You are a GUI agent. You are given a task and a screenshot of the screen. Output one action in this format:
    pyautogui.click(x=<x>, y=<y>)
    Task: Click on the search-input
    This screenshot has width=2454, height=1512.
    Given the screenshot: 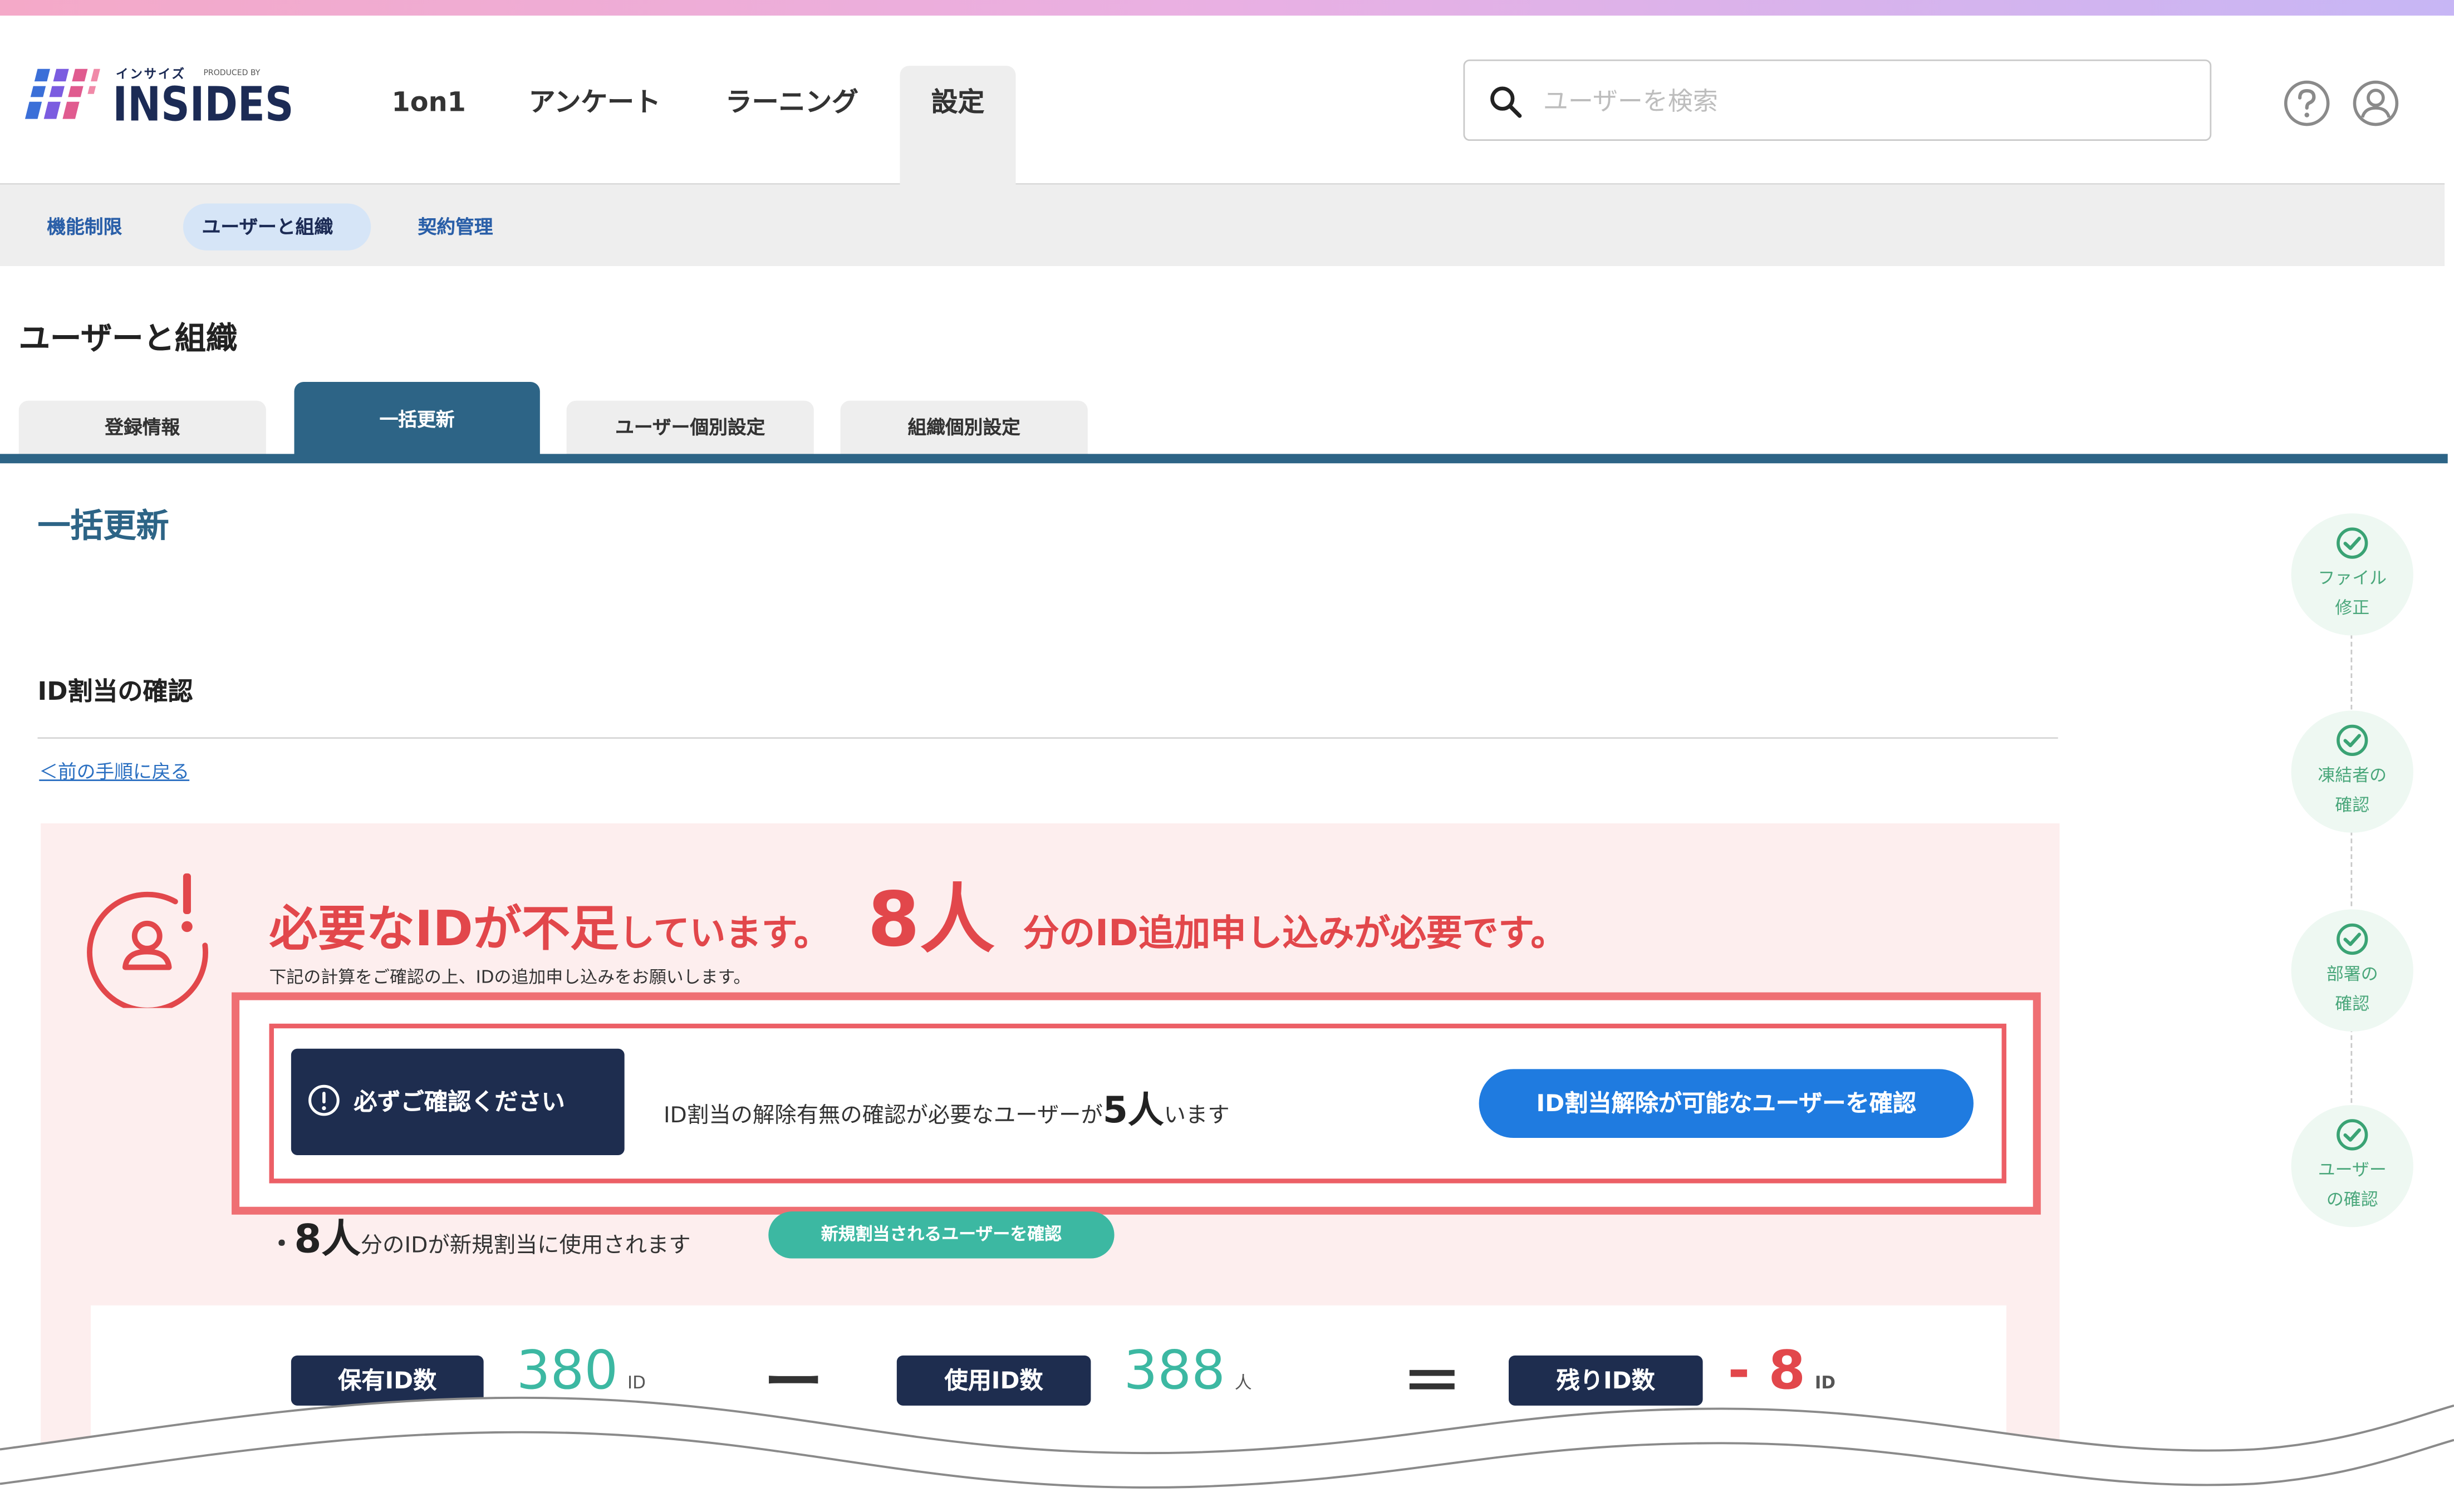 What is the action you would take?
    pyautogui.click(x=1857, y=100)
    